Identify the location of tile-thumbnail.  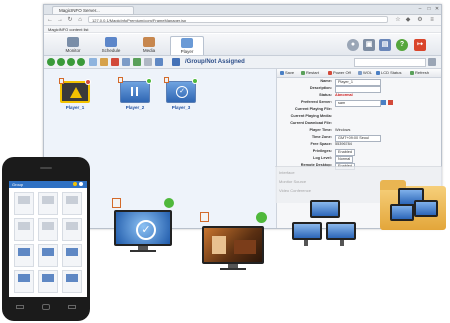
(24, 226).